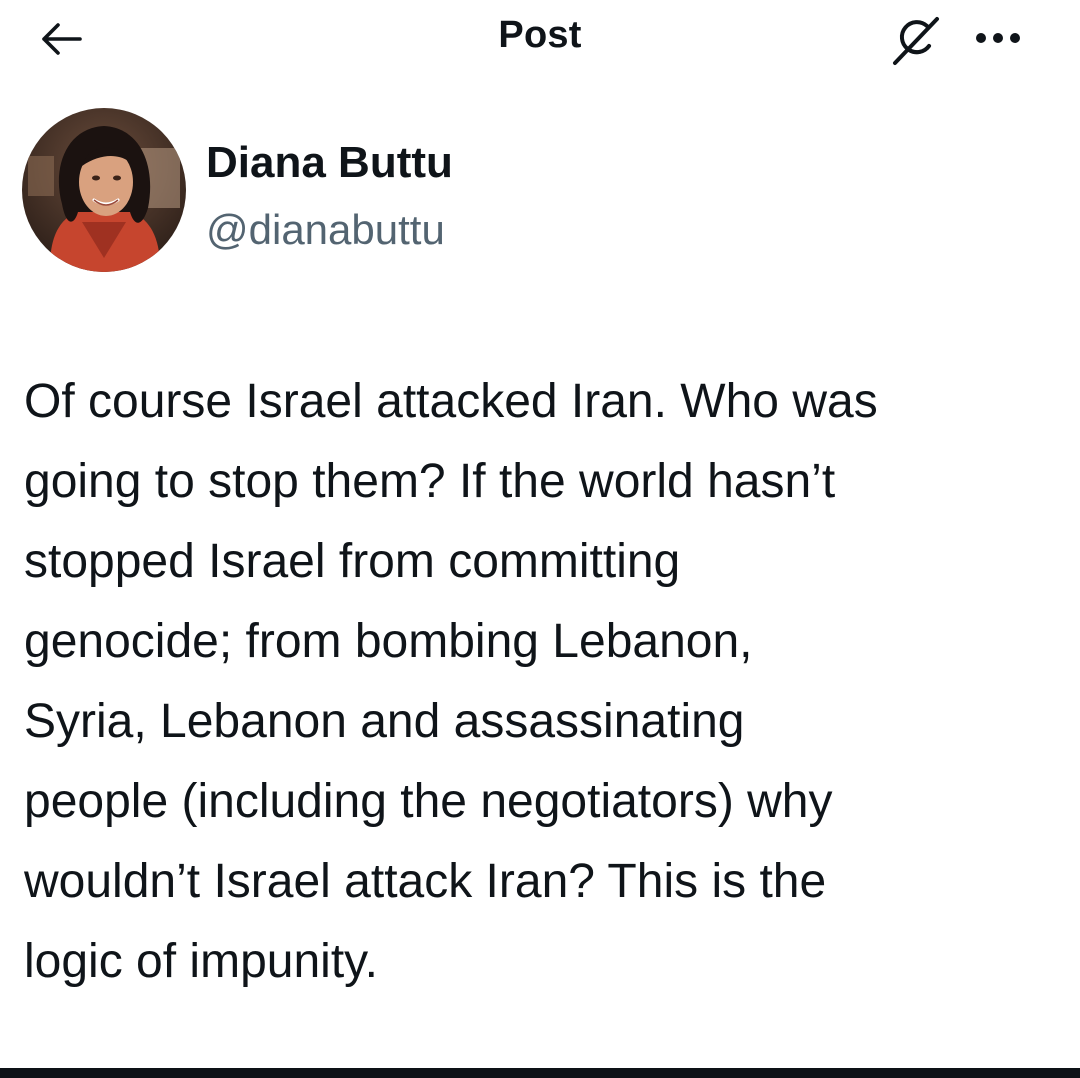 This screenshot has height=1078, width=1080. I want to click on post-text-line: logic of impunity., so click(201, 961).